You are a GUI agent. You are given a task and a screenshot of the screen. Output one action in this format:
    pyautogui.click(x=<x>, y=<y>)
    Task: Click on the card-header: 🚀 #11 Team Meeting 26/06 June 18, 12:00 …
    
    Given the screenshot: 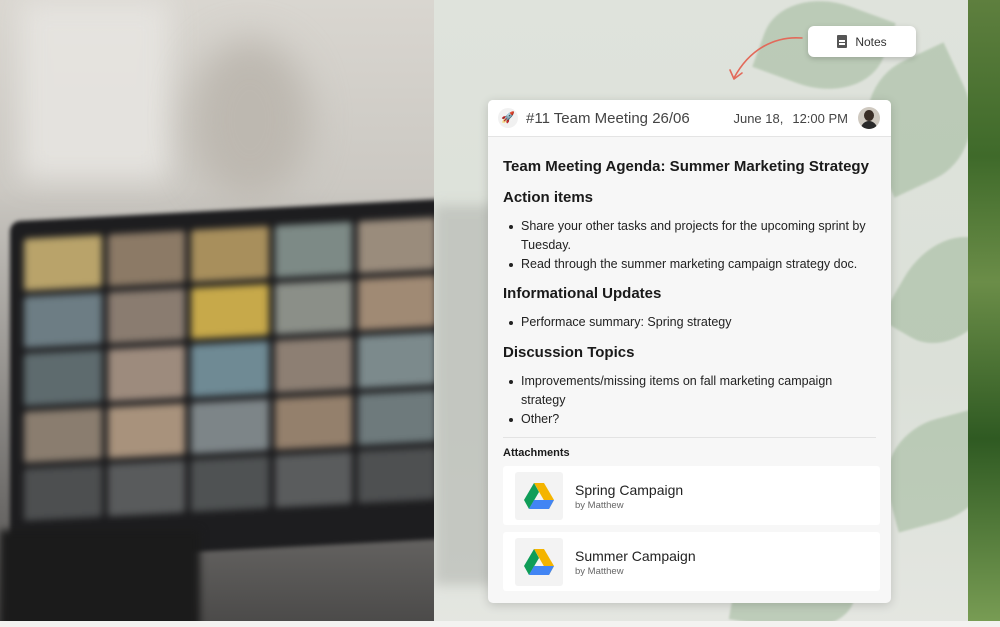 What is the action you would take?
    pyautogui.click(x=689, y=118)
    